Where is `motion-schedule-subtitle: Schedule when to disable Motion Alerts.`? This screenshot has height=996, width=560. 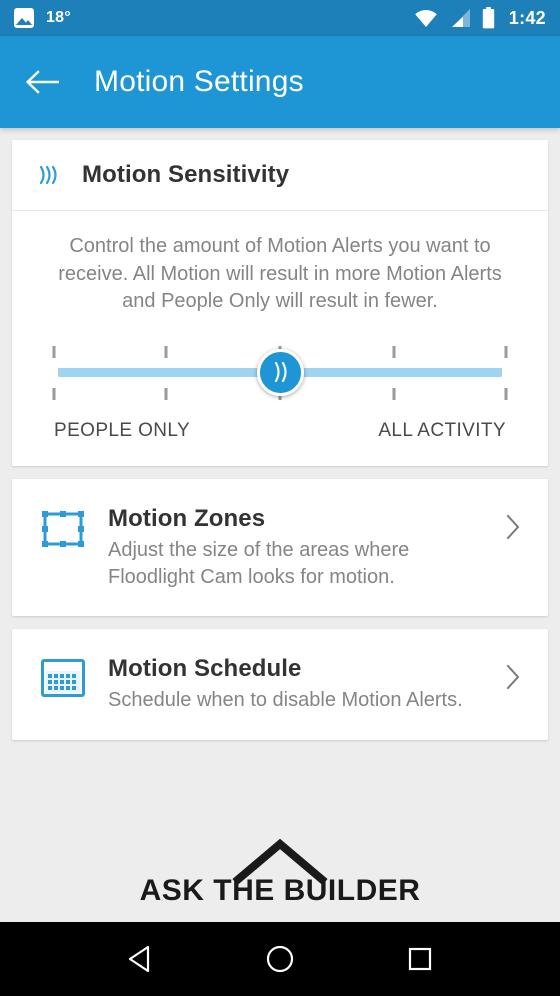
motion-schedule-subtitle: Schedule when to disable Motion Alerts. is located at coordinates (285, 700).